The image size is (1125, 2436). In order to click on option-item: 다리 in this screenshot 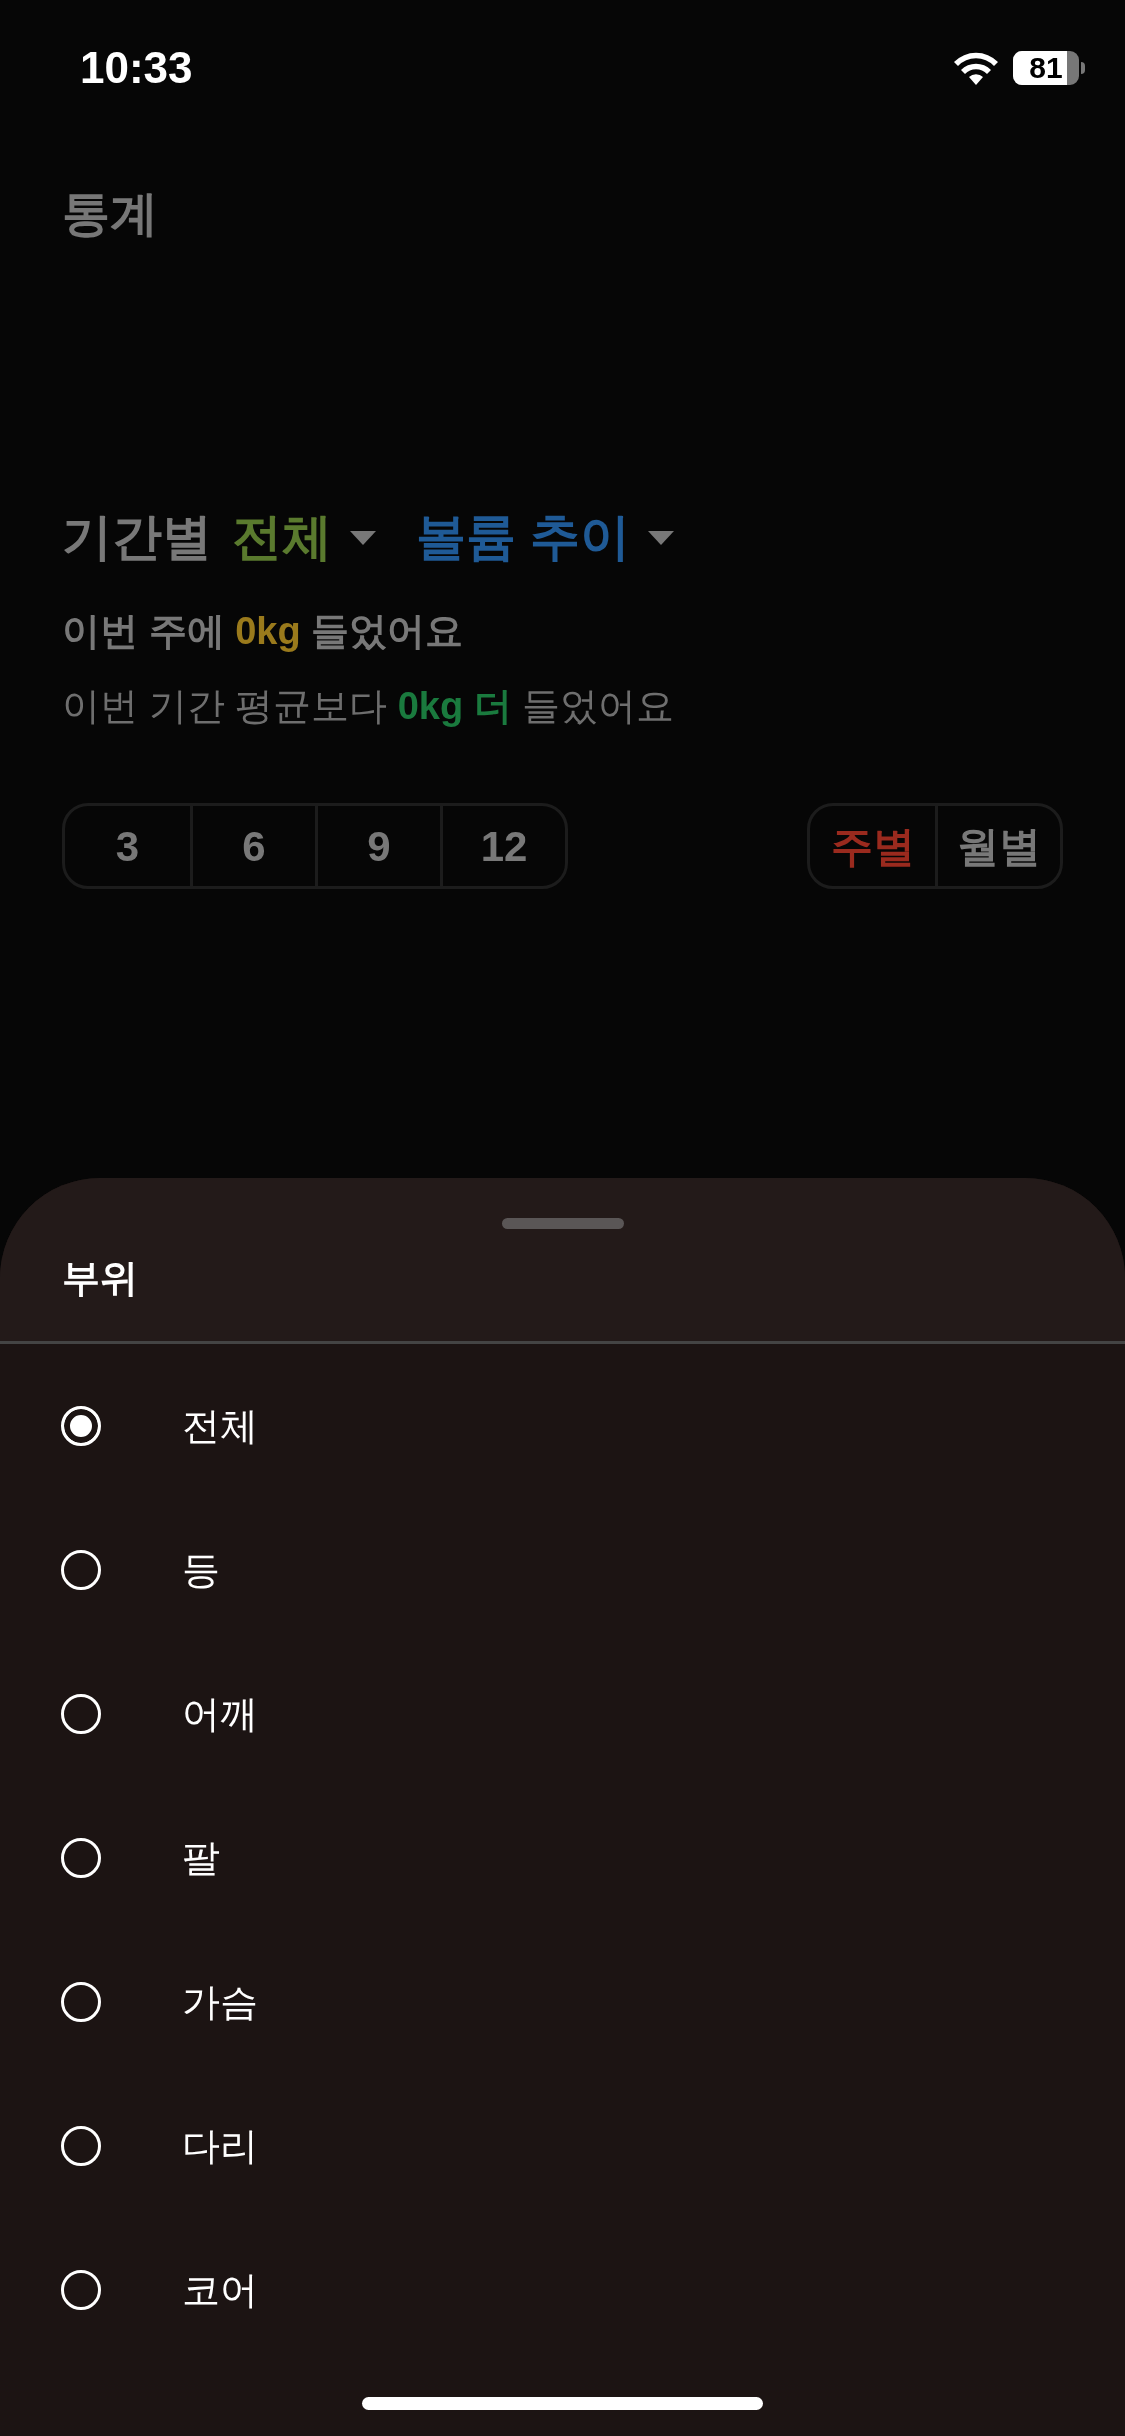, I will do `click(562, 2146)`.